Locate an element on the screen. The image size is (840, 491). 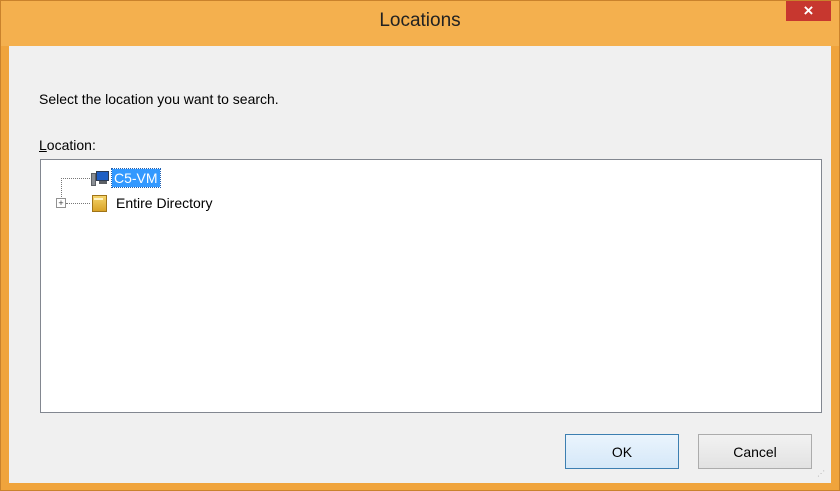
ok-button: OK is located at coordinates (622, 451).